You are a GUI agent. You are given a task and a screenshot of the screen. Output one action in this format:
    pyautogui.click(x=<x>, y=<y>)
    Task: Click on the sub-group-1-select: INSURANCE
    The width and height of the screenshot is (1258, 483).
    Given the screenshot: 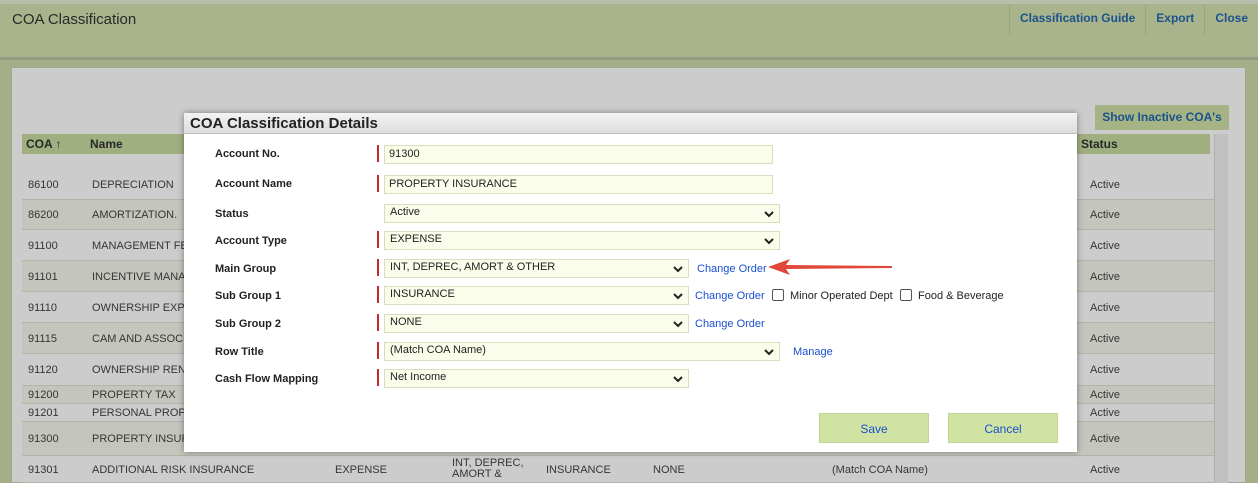 What is the action you would take?
    pyautogui.click(x=536, y=295)
    